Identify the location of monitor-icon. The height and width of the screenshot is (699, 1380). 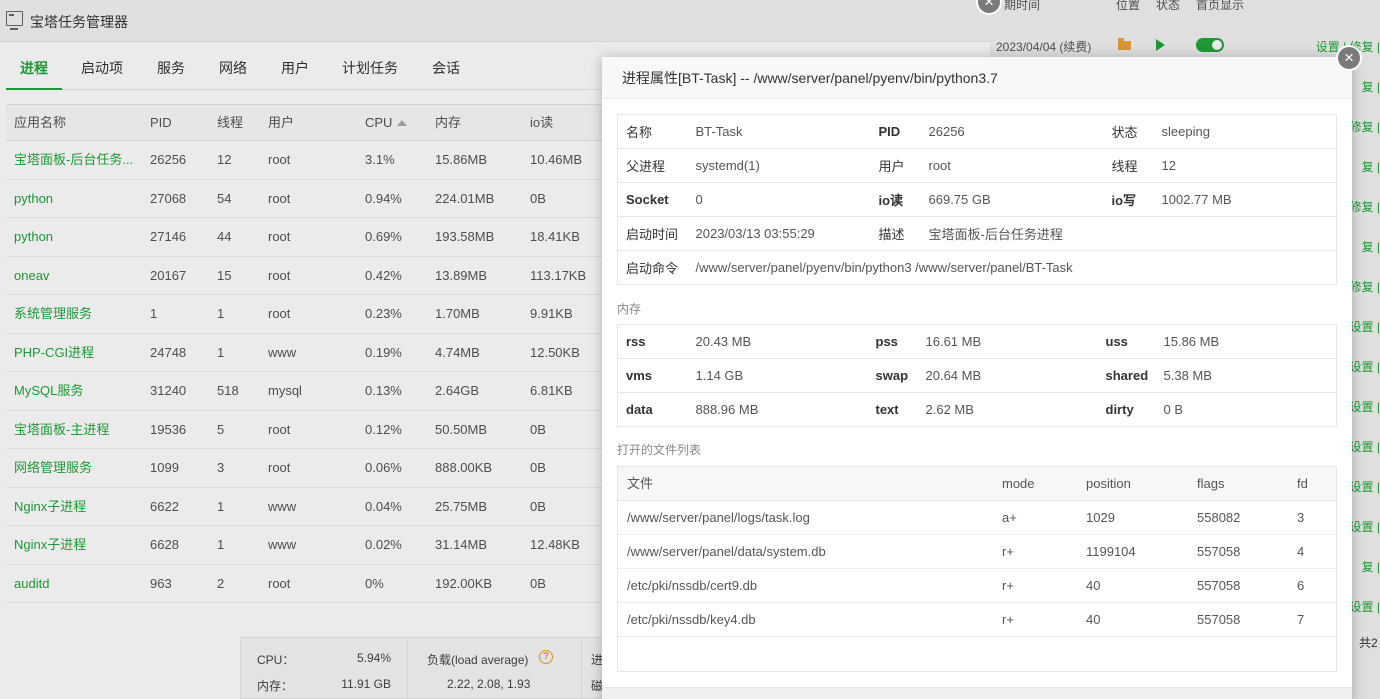
(14, 20).